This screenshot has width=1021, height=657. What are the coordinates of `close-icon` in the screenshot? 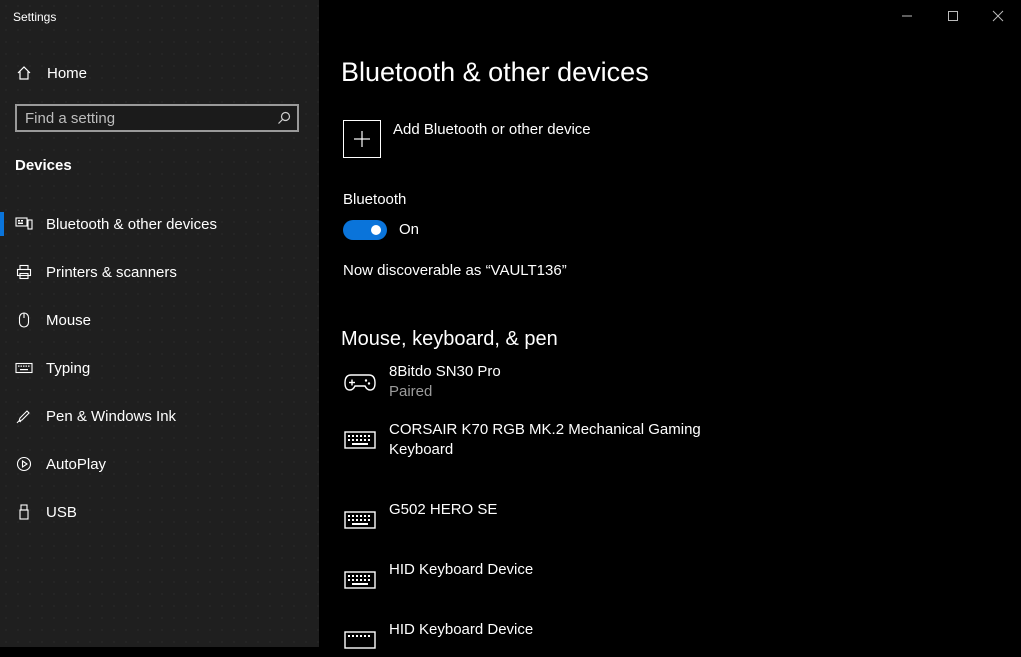 It's located at (998, 16).